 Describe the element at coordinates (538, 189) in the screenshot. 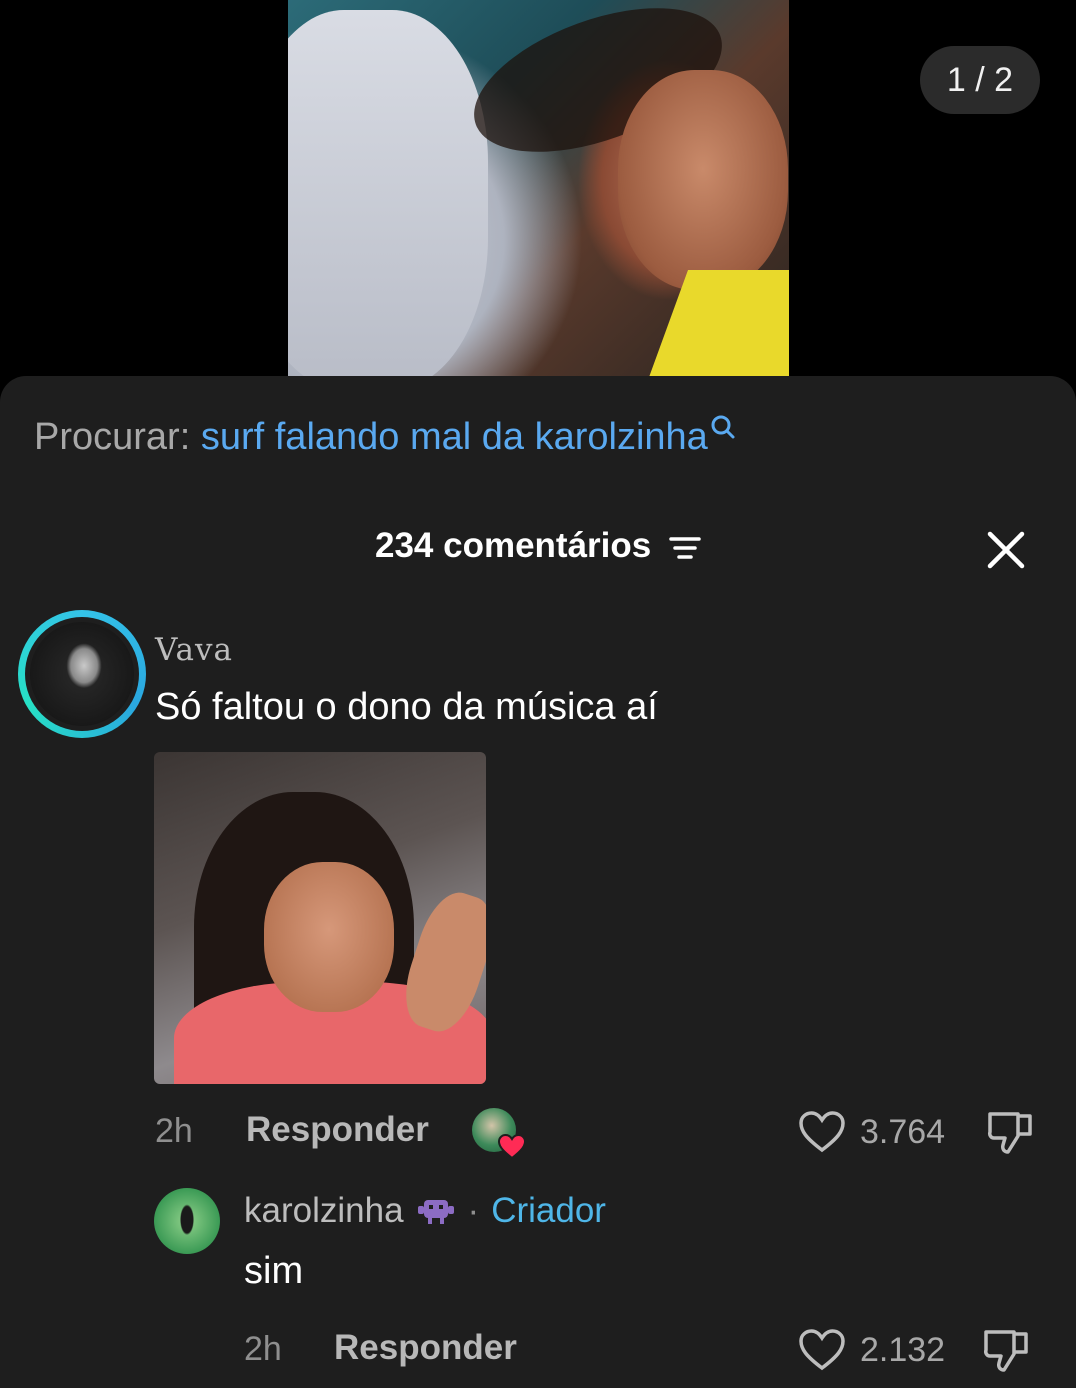

I see `video-player` at that location.